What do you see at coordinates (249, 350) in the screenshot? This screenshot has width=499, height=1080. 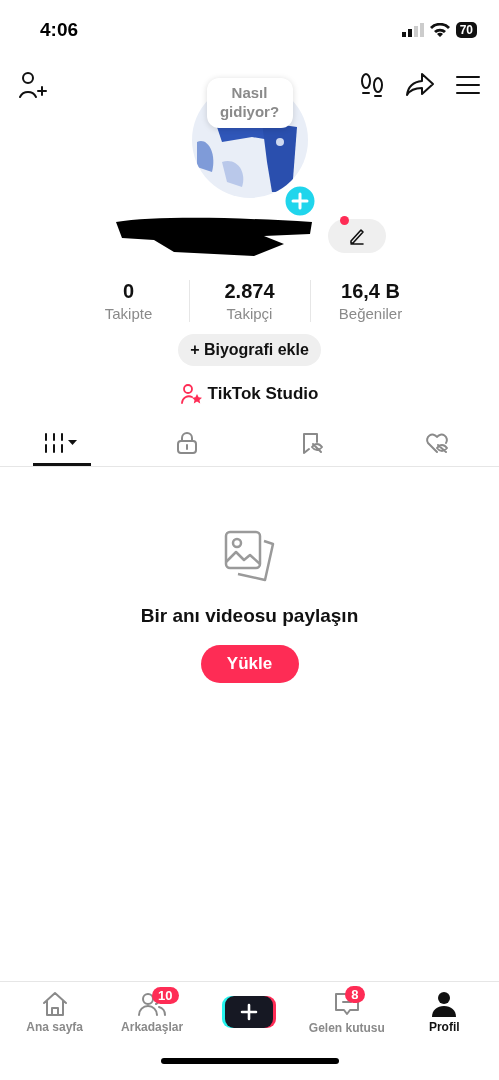 I see `add-bio-button: + Biyografi ekle` at bounding box center [249, 350].